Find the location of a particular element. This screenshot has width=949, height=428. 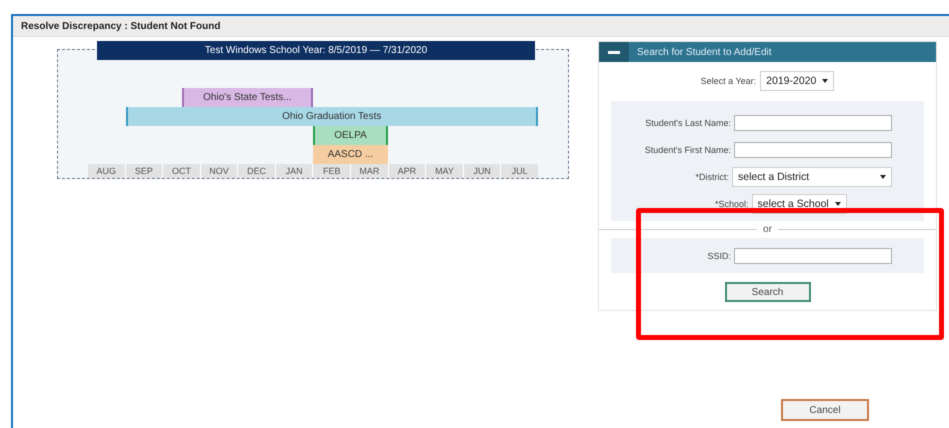

field-label: Select a Year: is located at coordinates (728, 81).